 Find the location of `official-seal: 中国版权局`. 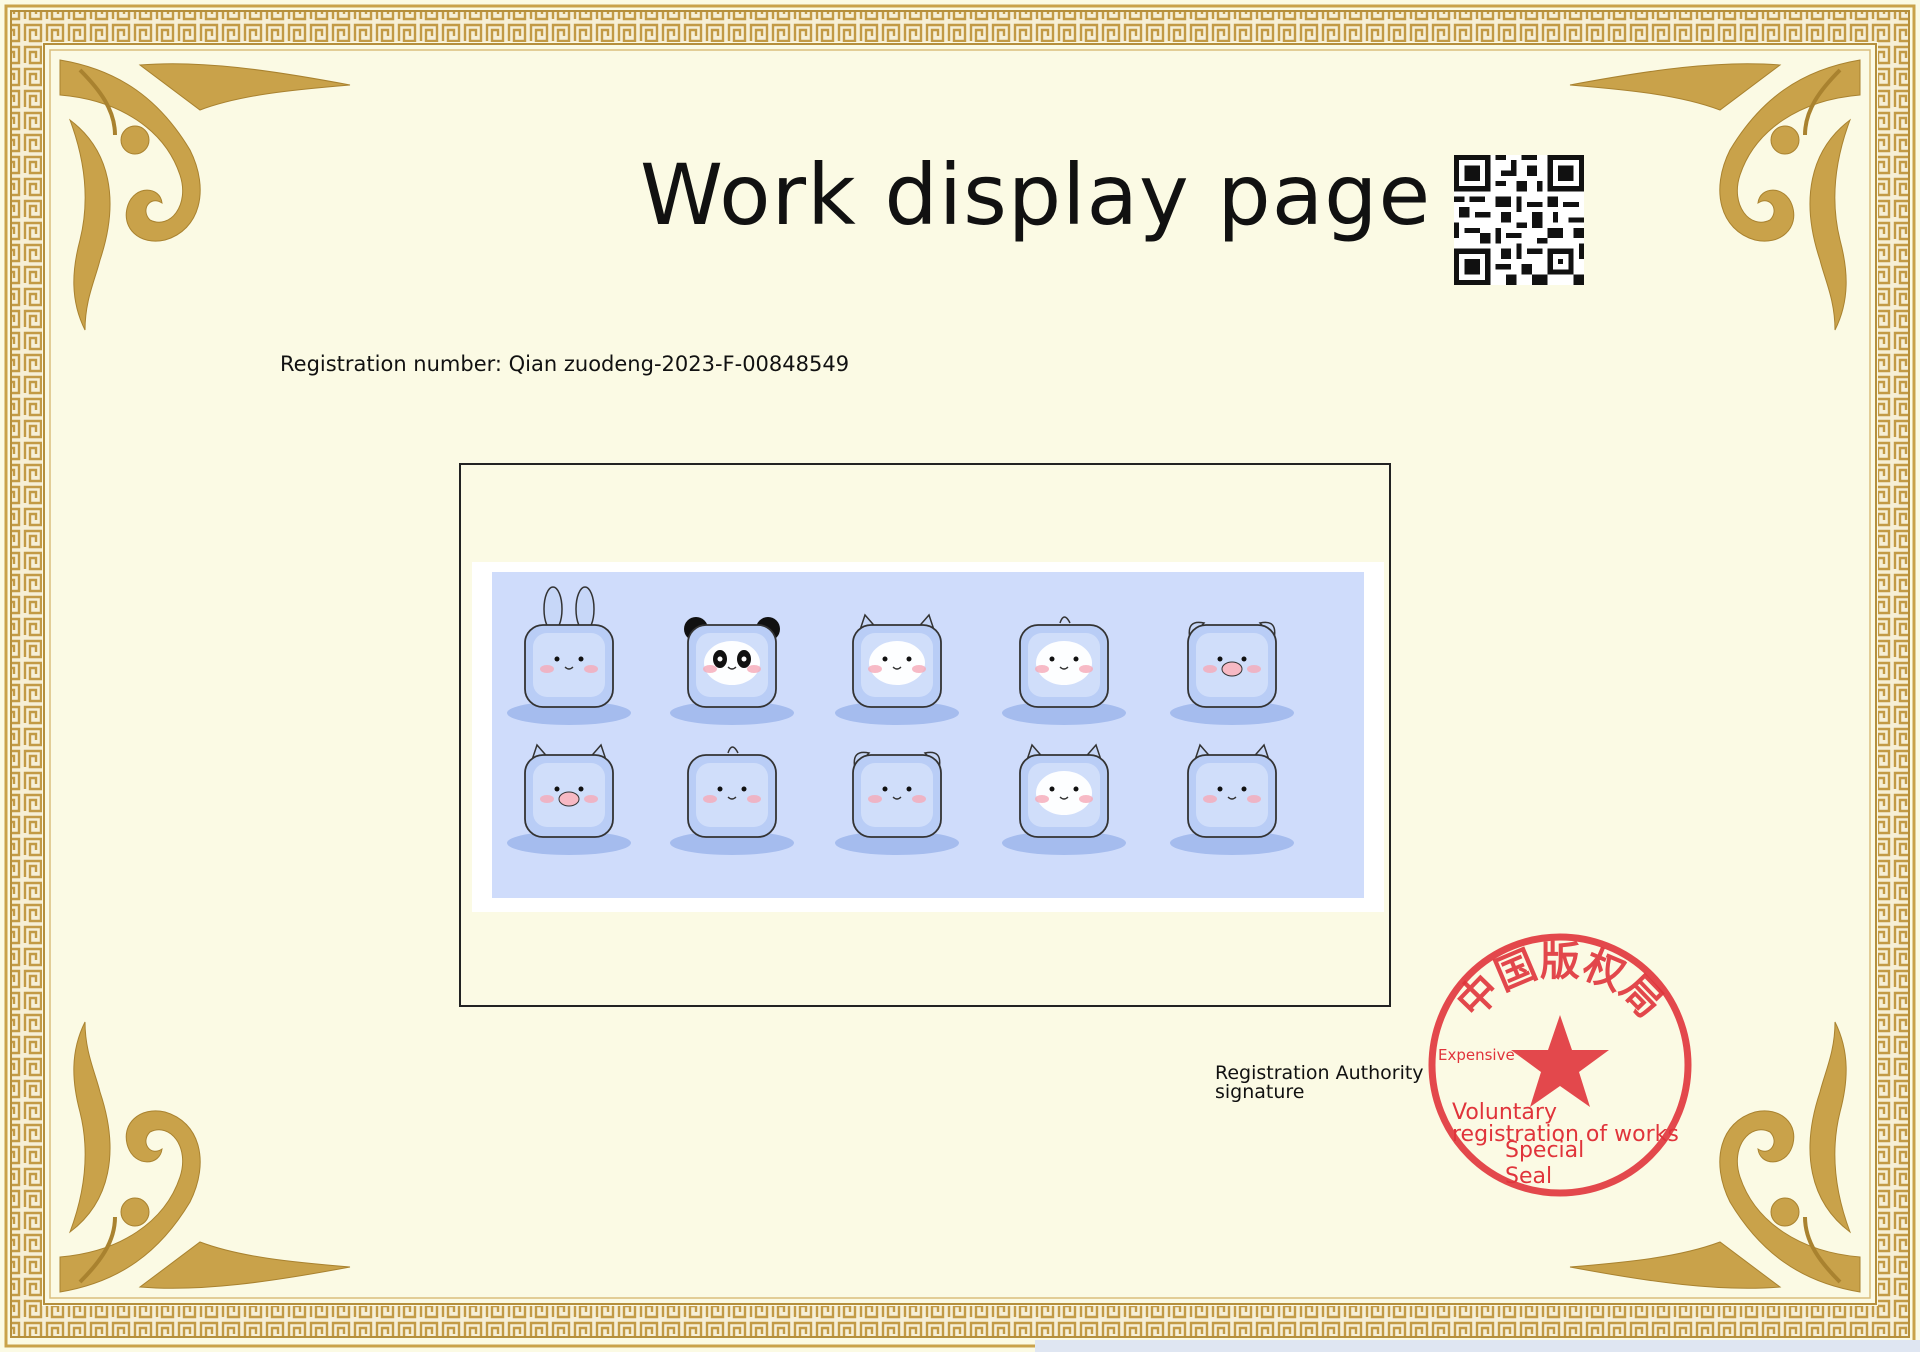

official-seal: 中国版权局 is located at coordinates (1560, 1065).